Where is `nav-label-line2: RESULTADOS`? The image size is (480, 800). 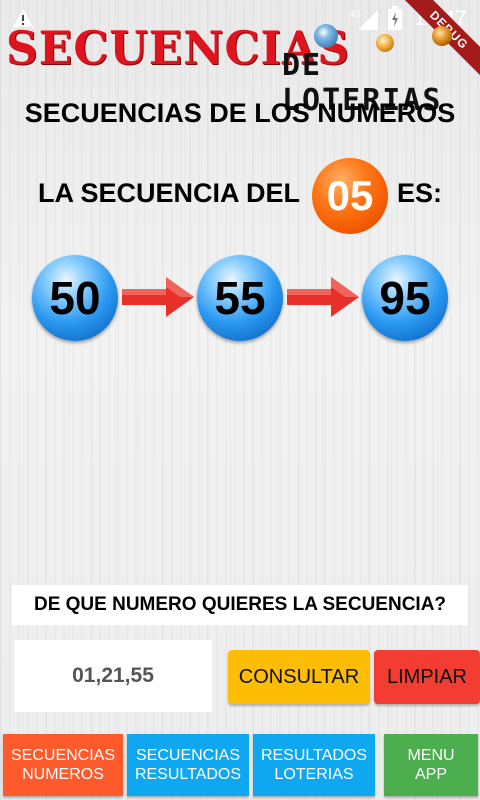 nav-label-line2: RESULTADOS is located at coordinates (188, 774).